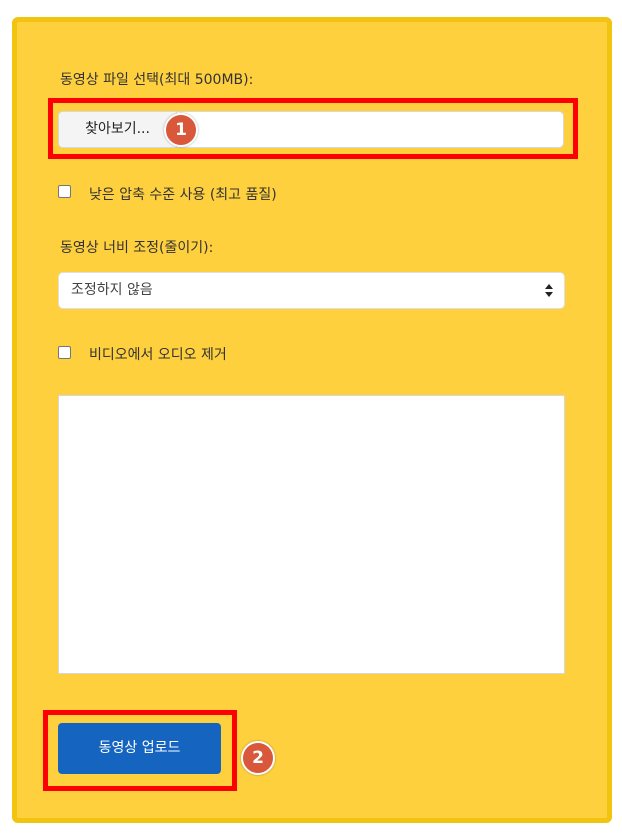  I want to click on width-adjust-label: 동영상 너비 조정(줄이기):, so click(137, 248).